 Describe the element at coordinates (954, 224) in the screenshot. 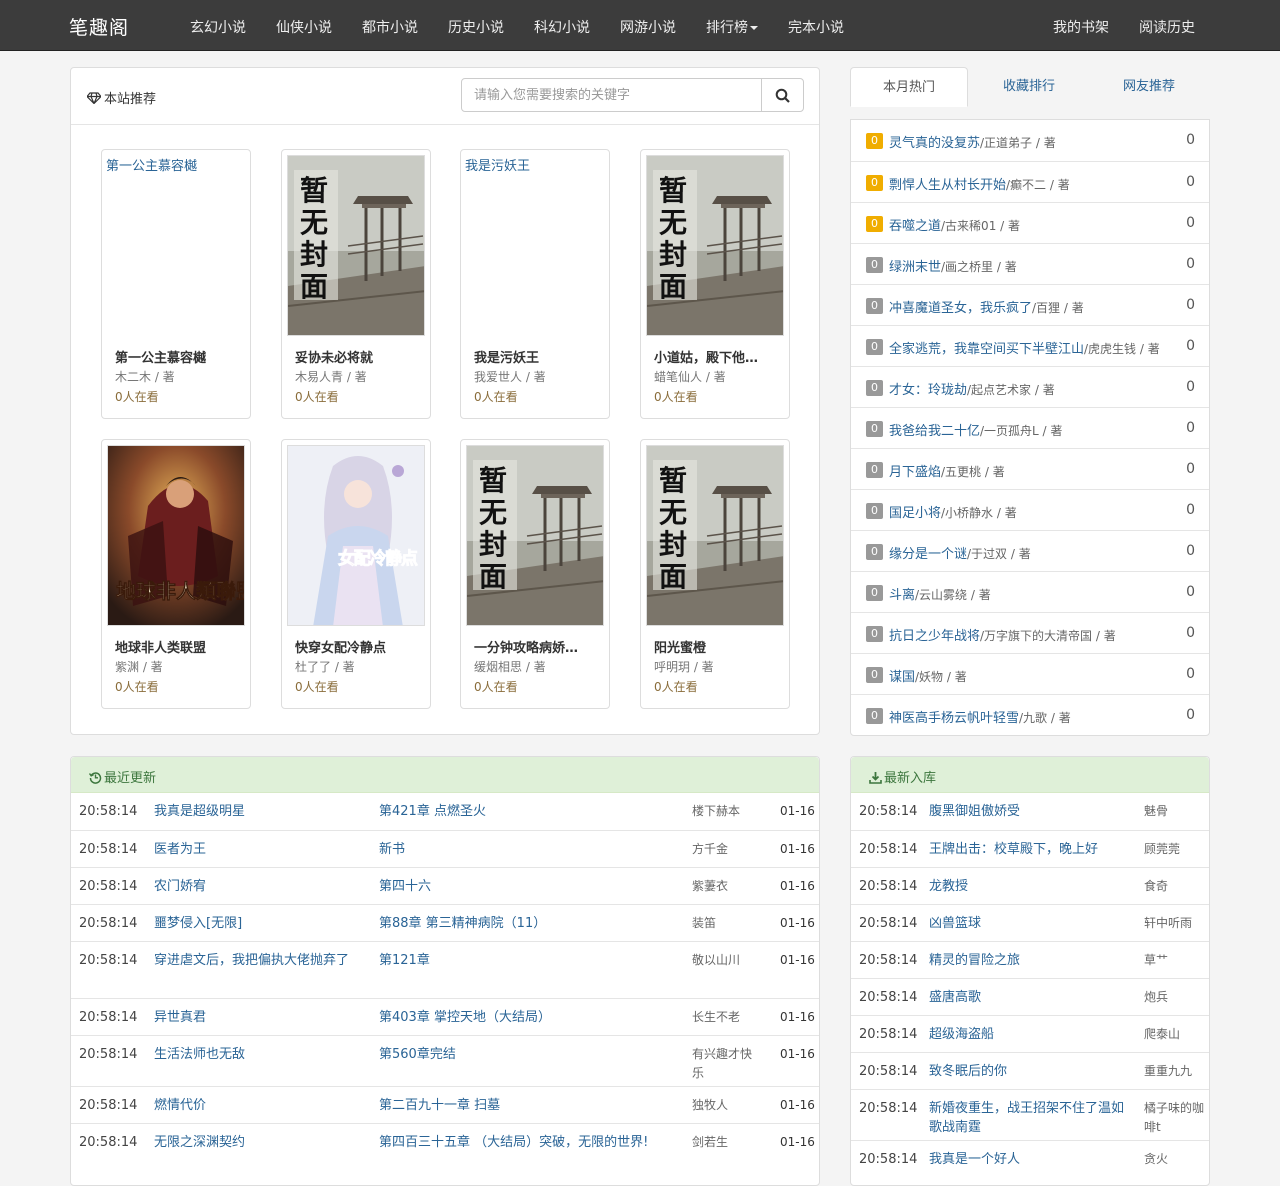

I see `hot-item-link: 吞噬之道/古来稀01 / 著` at that location.